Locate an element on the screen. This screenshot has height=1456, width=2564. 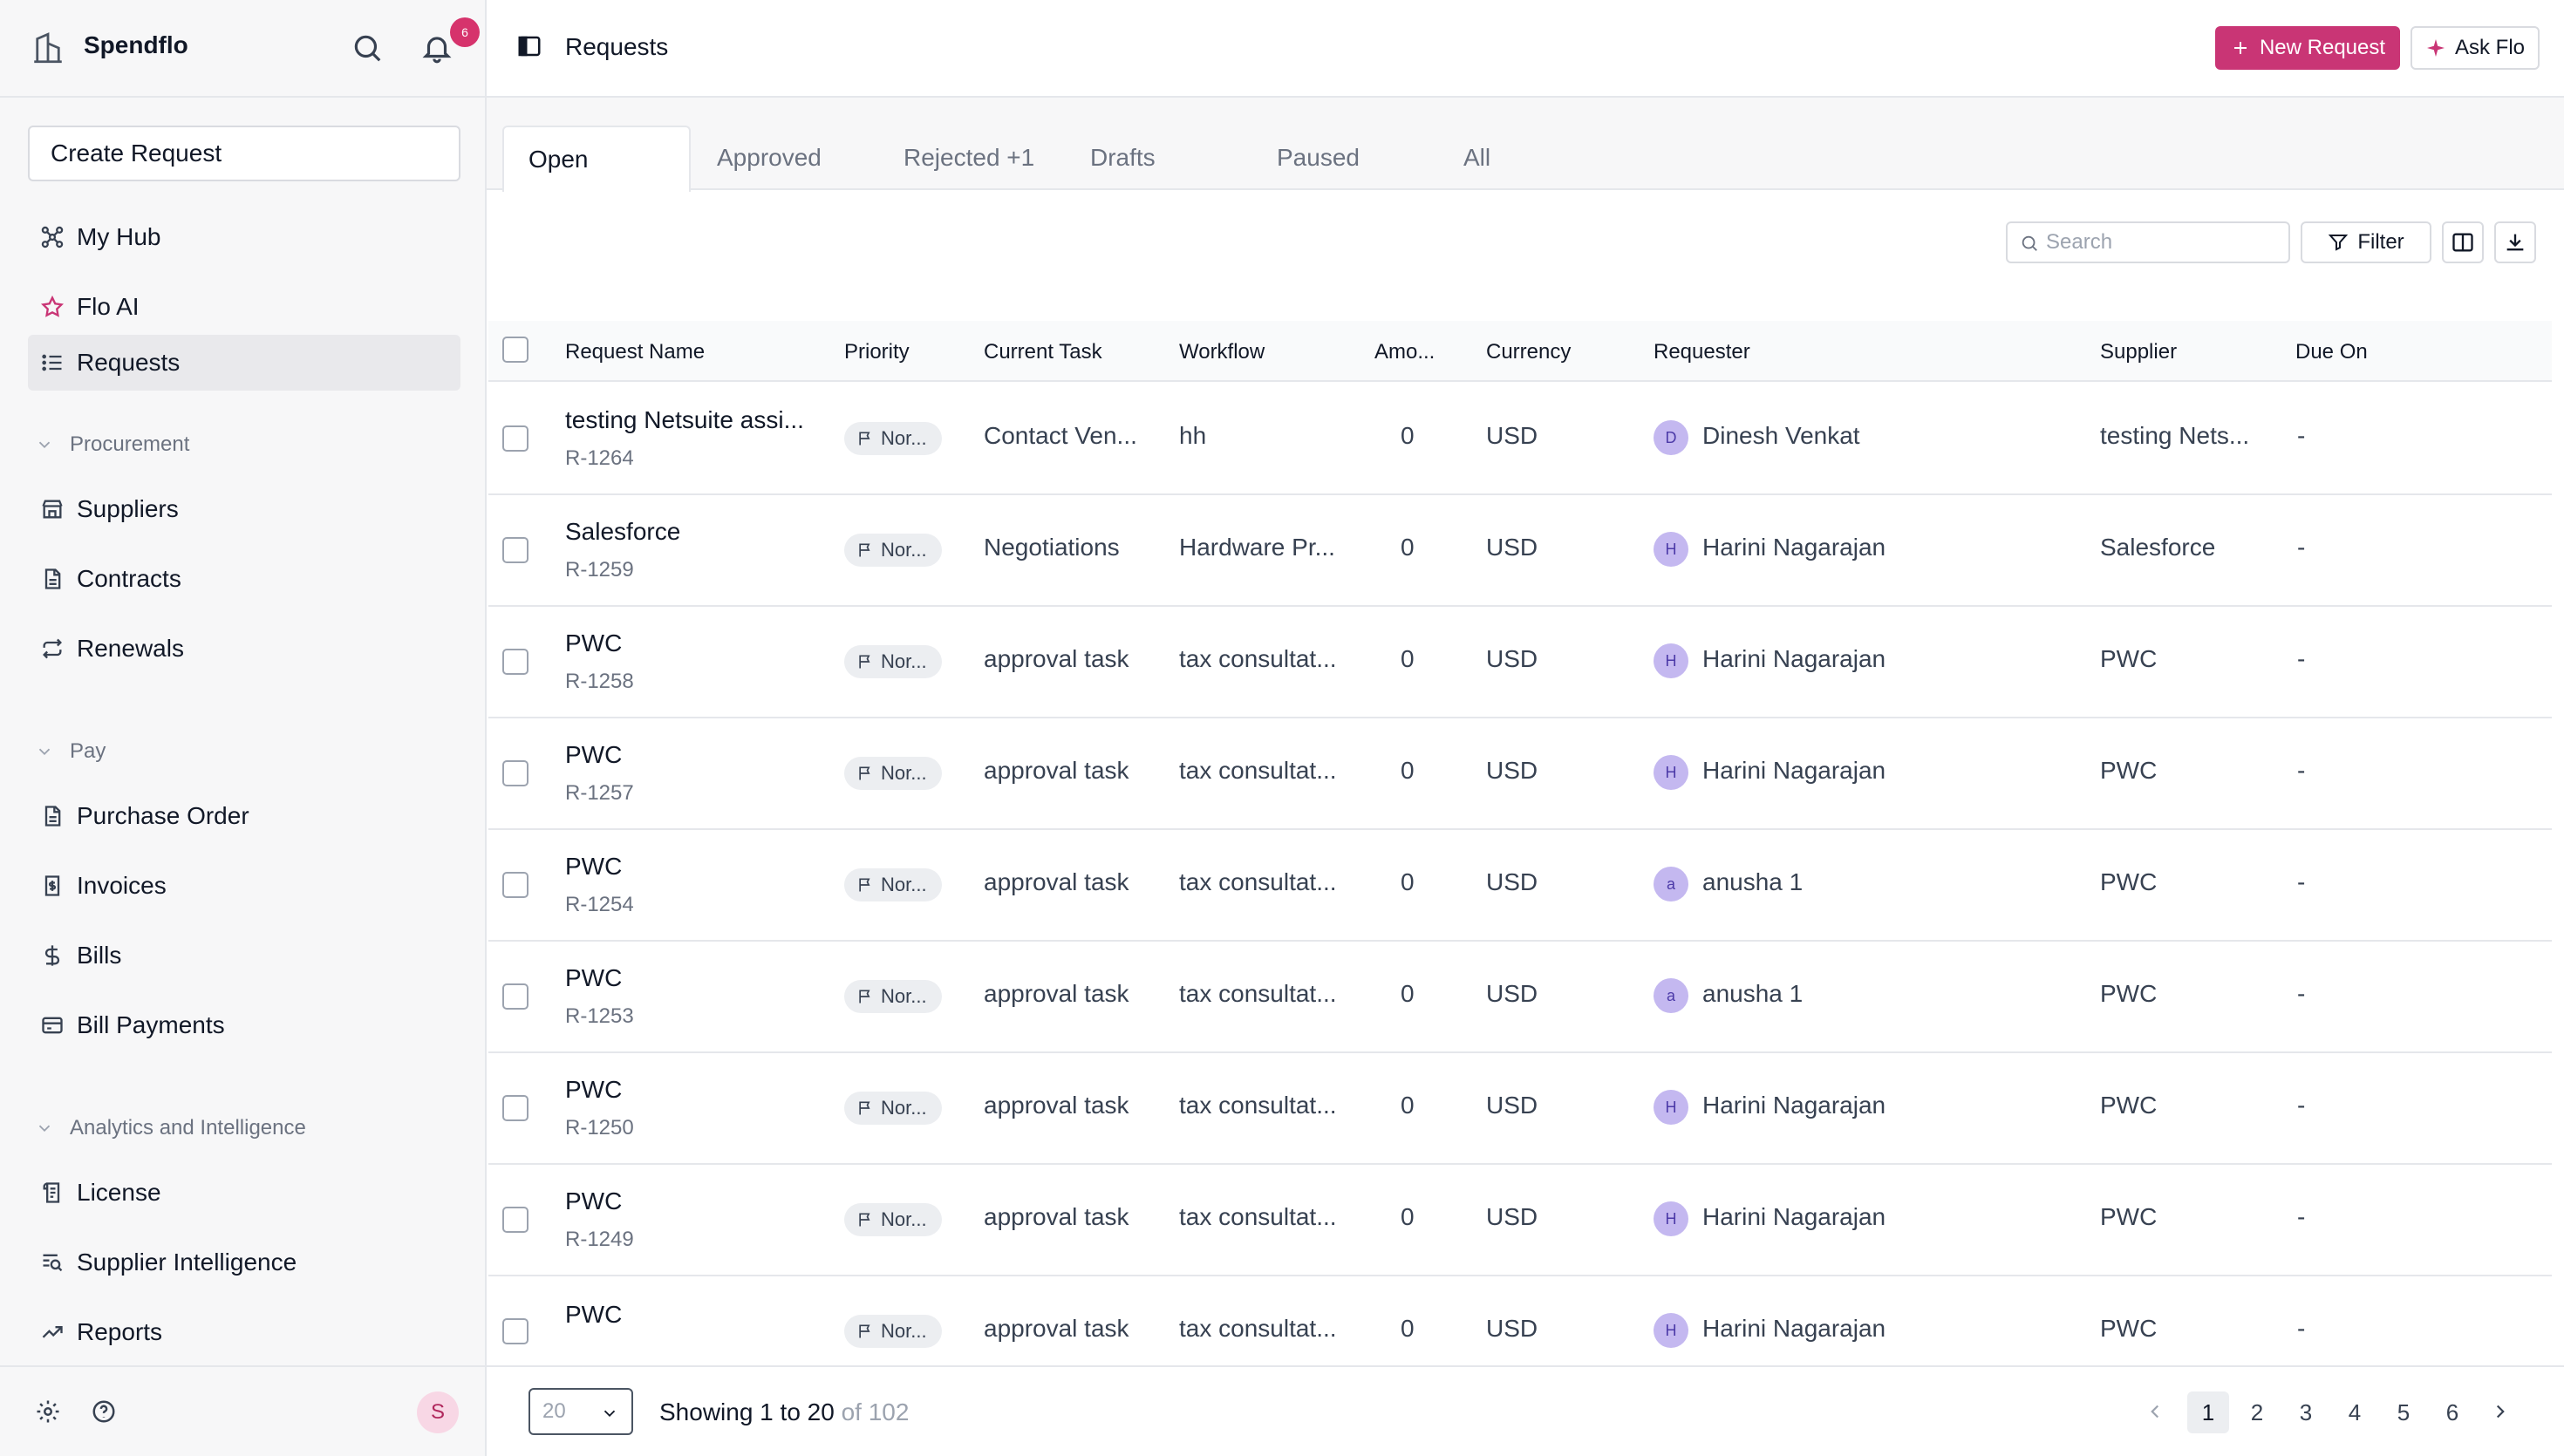
sidebar-item-purchase-order: Purchase Order is located at coordinates (244, 816).